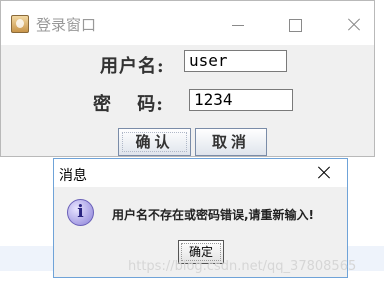  Describe the element at coordinates (231, 142) in the screenshot. I see `cancel-button: 取消` at that location.